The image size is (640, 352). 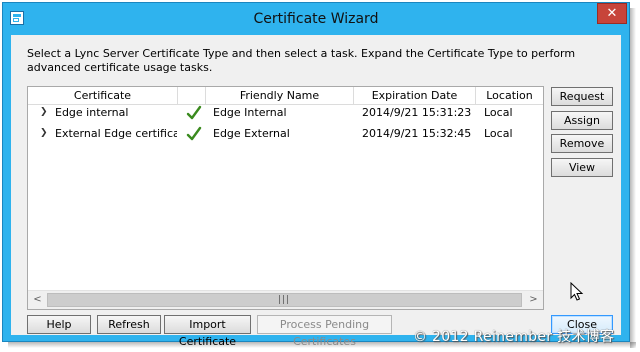 What do you see at coordinates (250, 112) in the screenshot?
I see `friendly-name-cell: Edge Internal` at bounding box center [250, 112].